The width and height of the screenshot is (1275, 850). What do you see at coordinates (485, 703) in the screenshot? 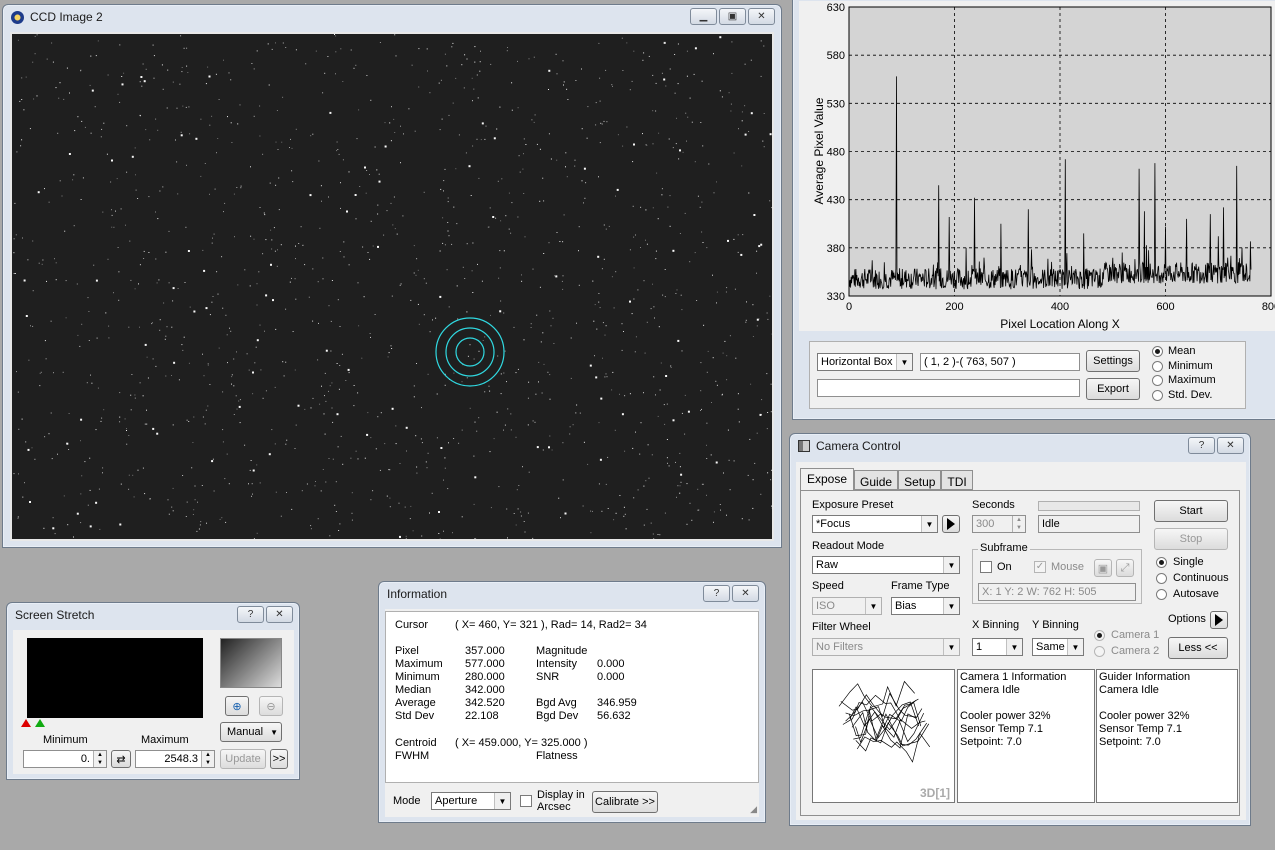
I see `stat-value: 342.520` at bounding box center [485, 703].